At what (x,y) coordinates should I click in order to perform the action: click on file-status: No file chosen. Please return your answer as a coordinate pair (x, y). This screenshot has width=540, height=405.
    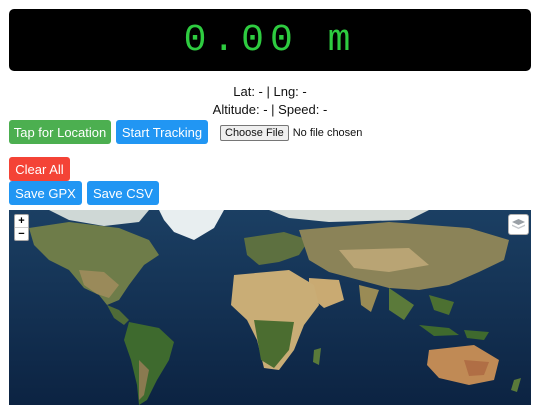
    Looking at the image, I should click on (327, 132).